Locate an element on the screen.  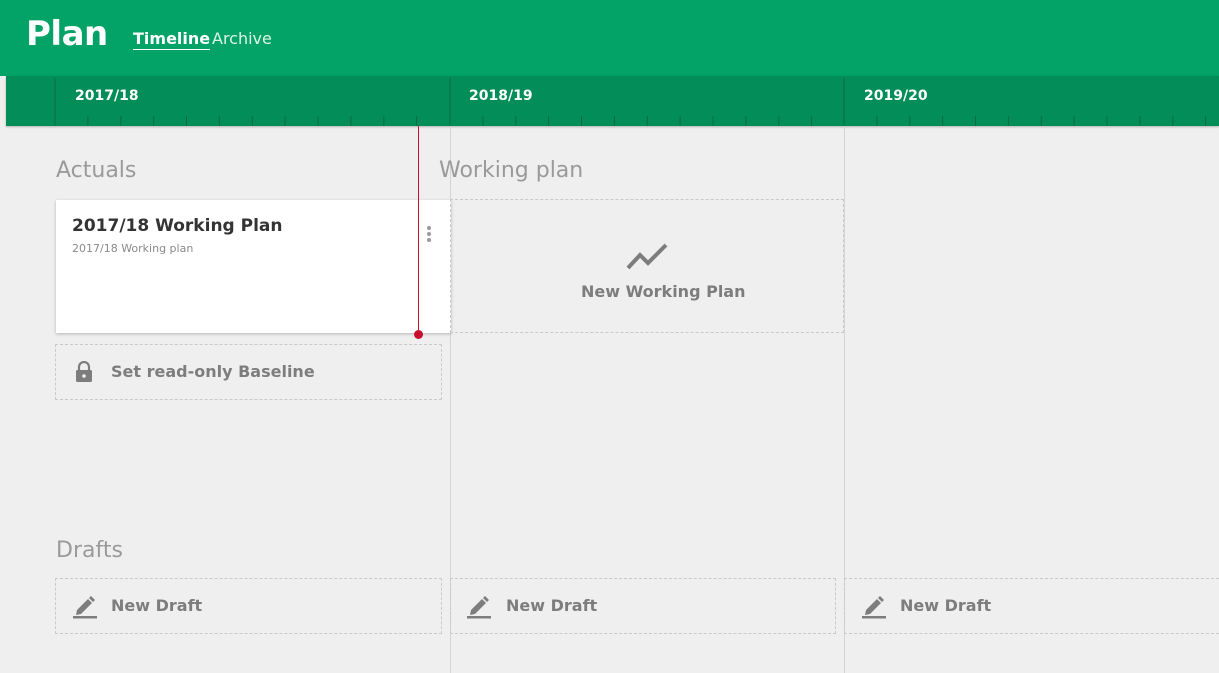
tab-archive: Archive is located at coordinates (242, 38).